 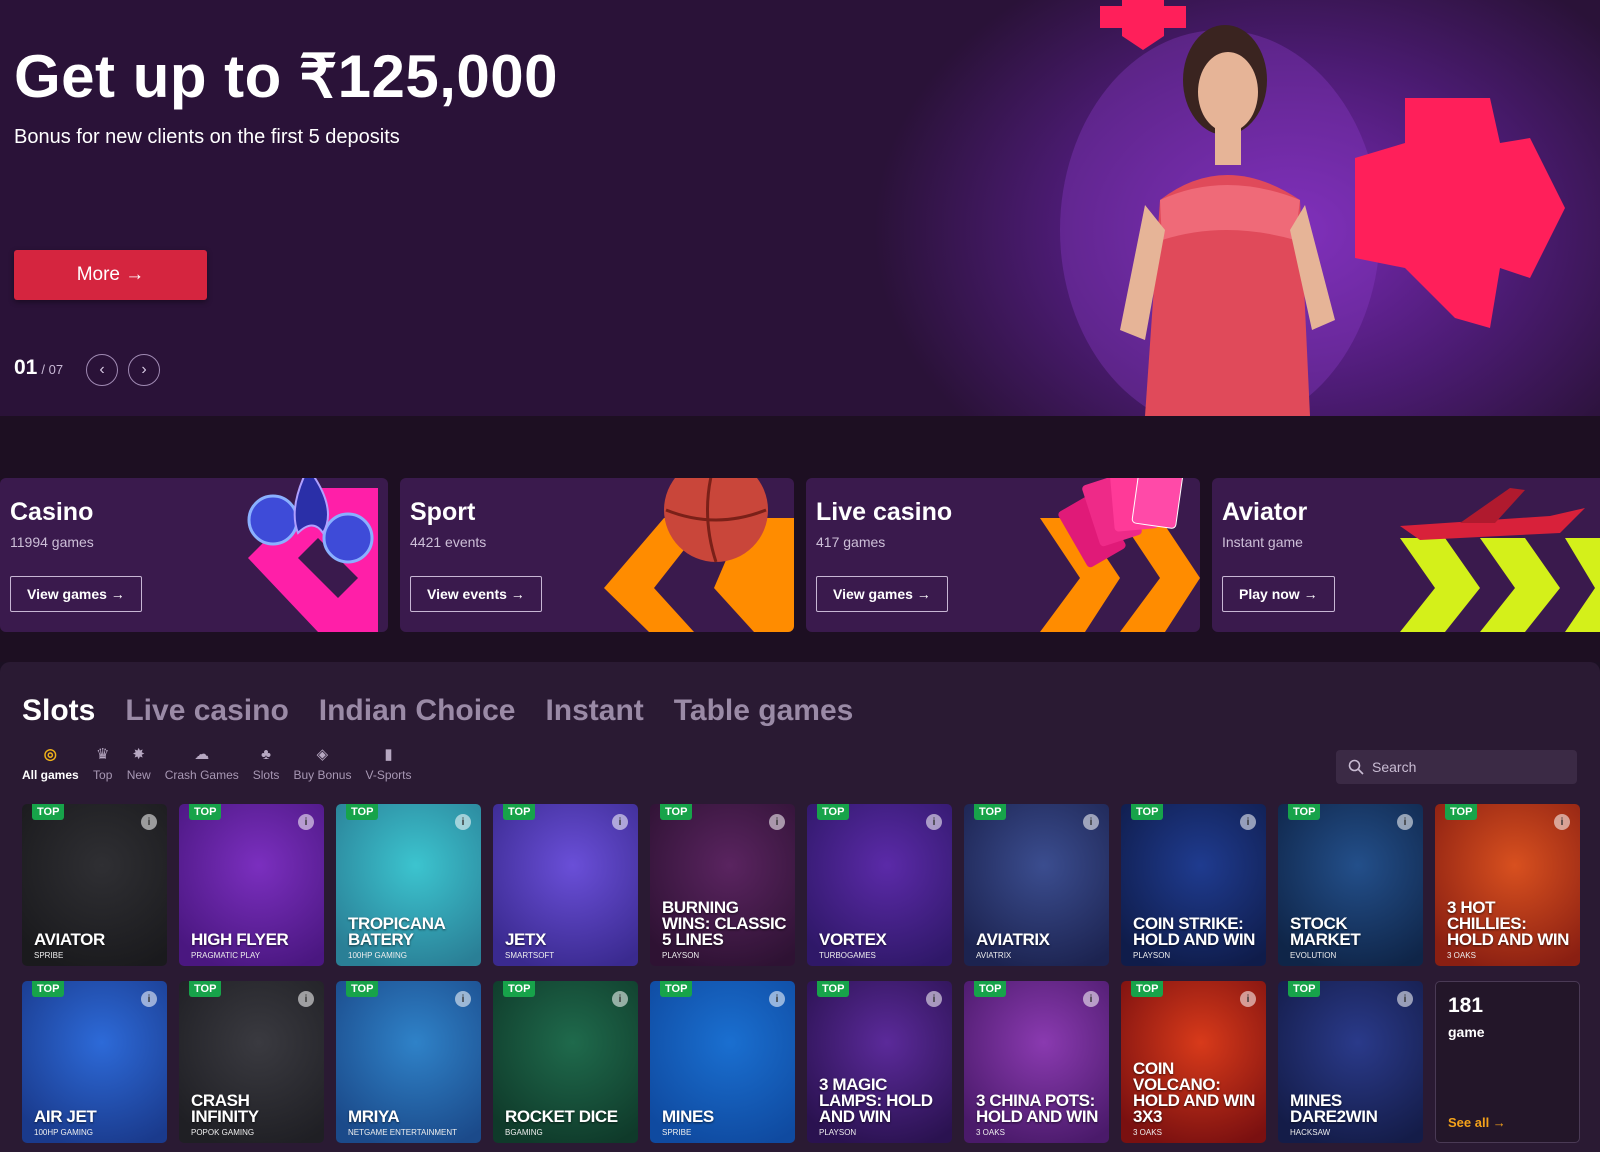 What do you see at coordinates (1036, 885) in the screenshot?
I see `game-tile: TOP i Aviatrix Aviatrix` at bounding box center [1036, 885].